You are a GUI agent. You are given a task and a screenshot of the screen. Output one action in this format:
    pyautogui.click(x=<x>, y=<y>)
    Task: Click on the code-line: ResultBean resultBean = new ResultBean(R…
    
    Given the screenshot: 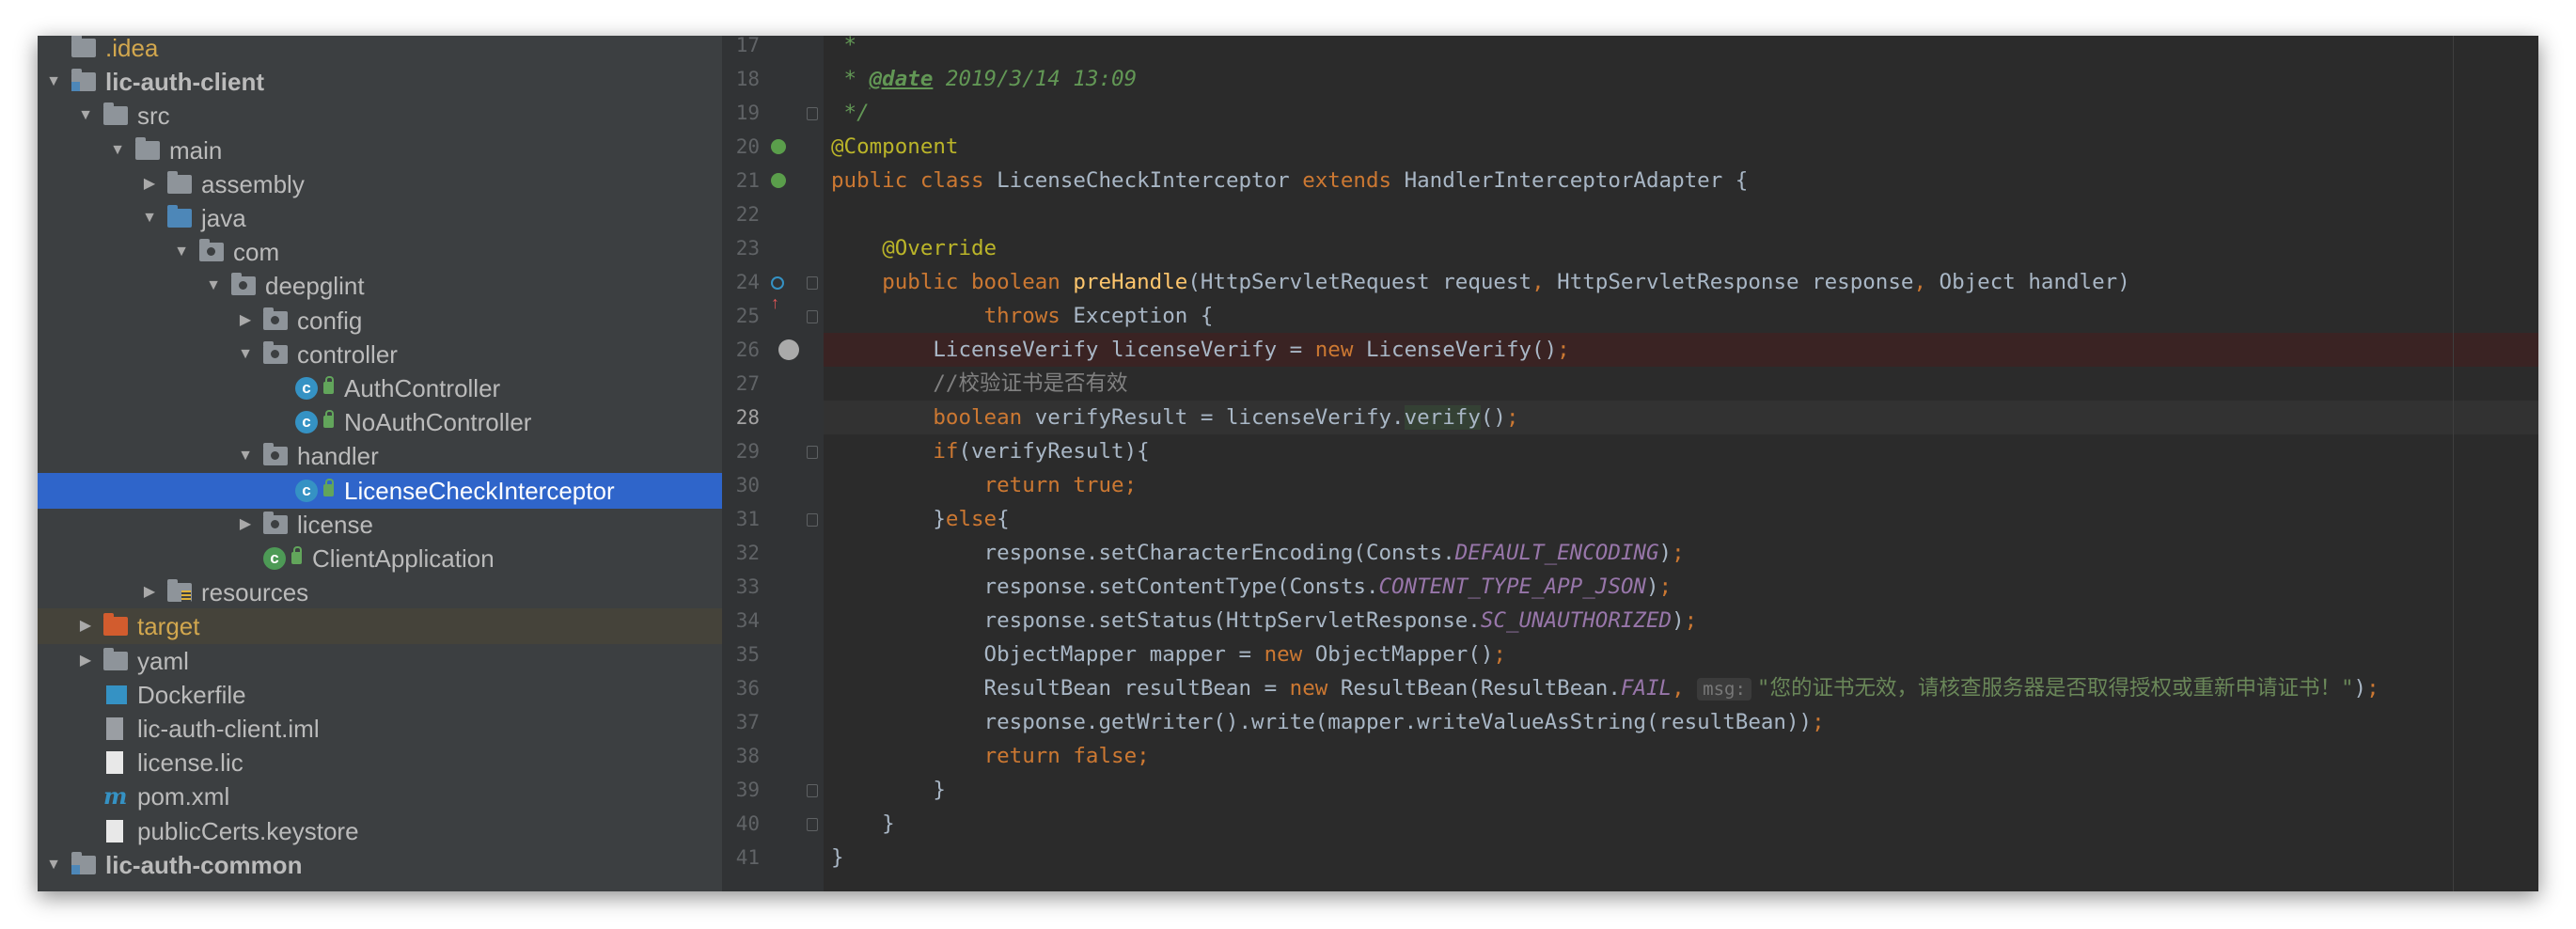 What is the action you would take?
    pyautogui.click(x=1681, y=688)
    